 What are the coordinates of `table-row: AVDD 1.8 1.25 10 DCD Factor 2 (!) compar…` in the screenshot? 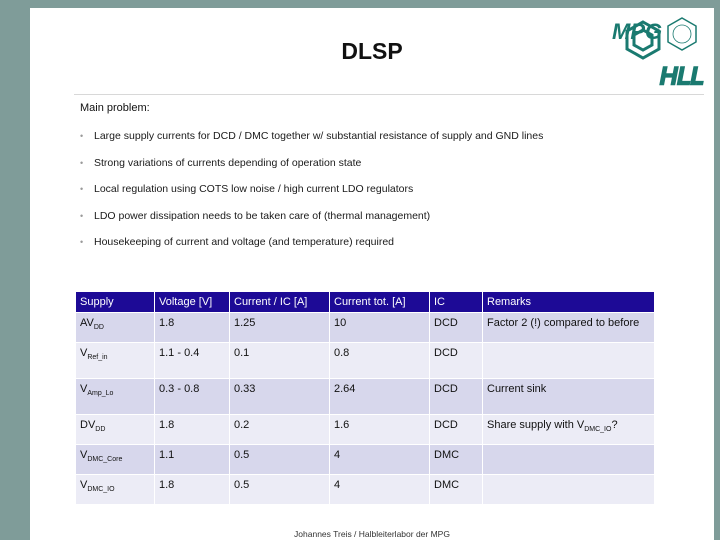 It's located at (365, 327).